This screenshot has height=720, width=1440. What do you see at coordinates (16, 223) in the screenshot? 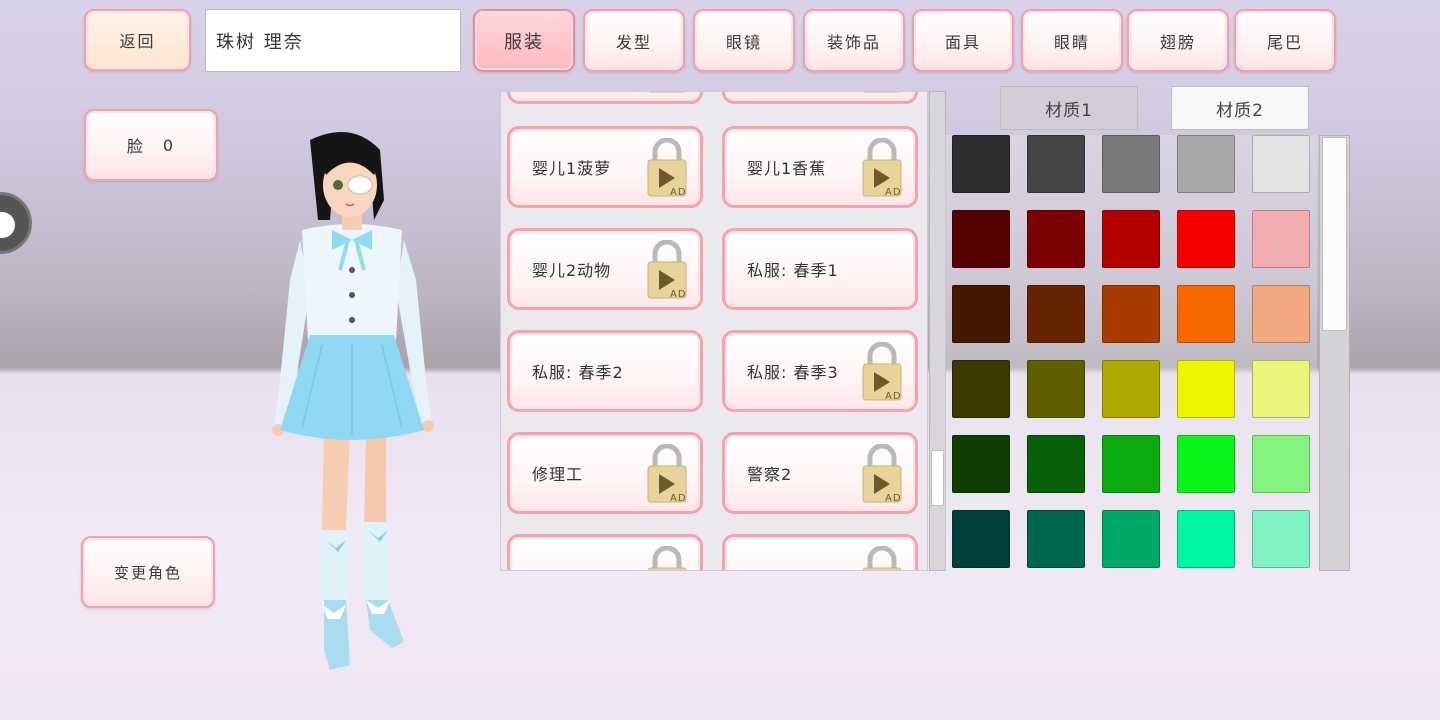
I see `side-menu-toggle` at bounding box center [16, 223].